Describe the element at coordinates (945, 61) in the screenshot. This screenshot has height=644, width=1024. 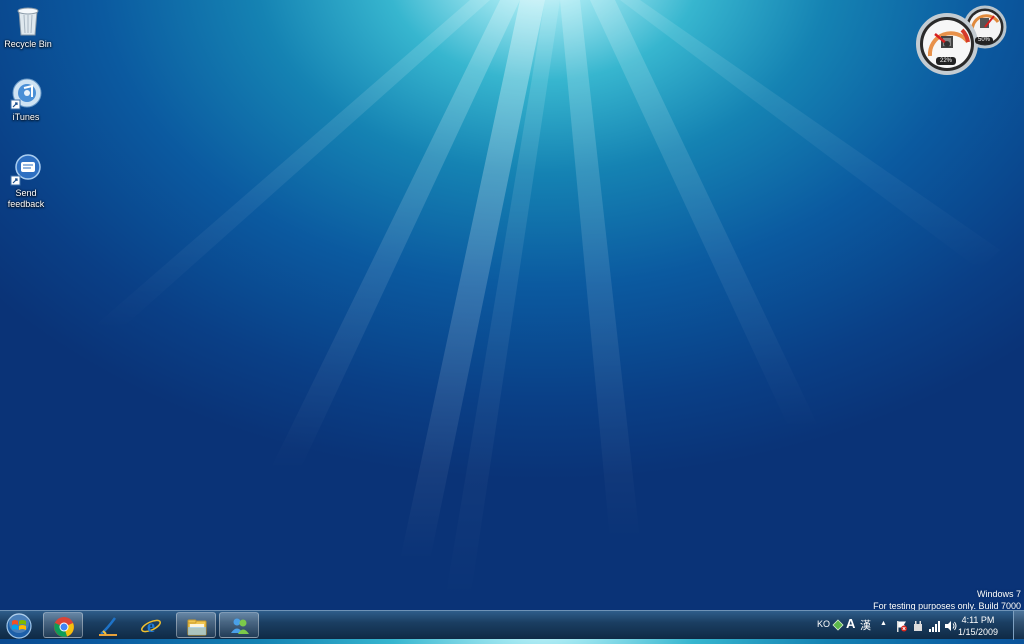
I see `cpu-percent: 22%` at that location.